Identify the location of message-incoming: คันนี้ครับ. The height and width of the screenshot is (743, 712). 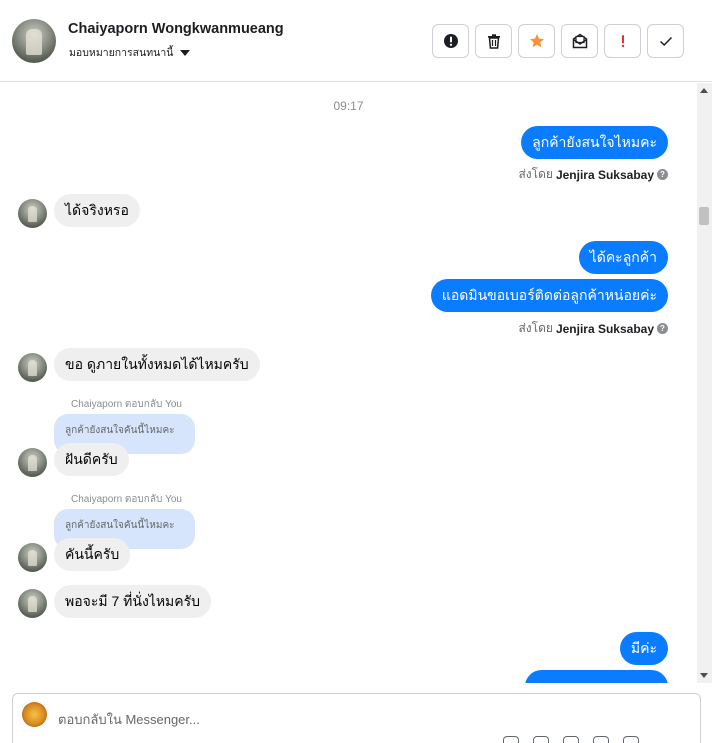
(92, 554).